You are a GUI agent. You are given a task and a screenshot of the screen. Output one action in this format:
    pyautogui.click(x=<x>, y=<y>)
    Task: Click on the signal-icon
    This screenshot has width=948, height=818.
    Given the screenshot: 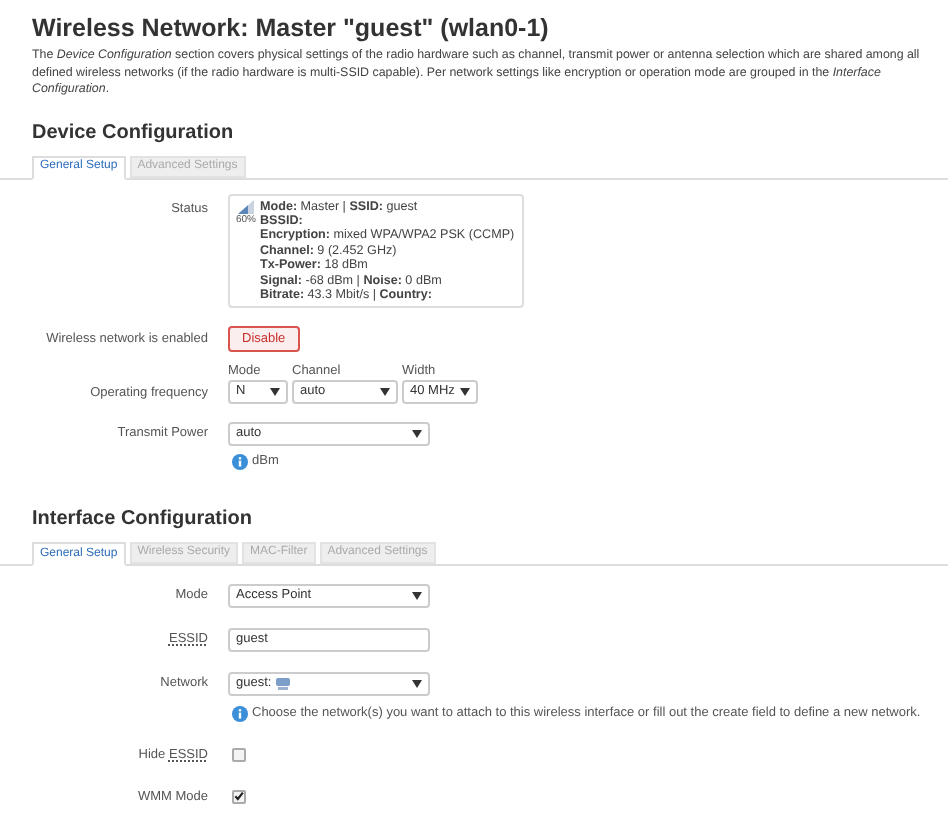 What is the action you would take?
    pyautogui.click(x=246, y=206)
    